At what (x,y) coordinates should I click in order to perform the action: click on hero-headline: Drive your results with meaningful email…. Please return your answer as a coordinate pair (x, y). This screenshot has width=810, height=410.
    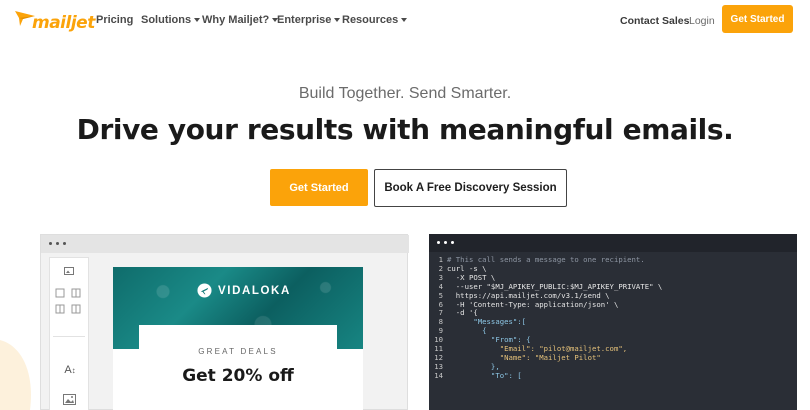
    Looking at the image, I should click on (405, 129).